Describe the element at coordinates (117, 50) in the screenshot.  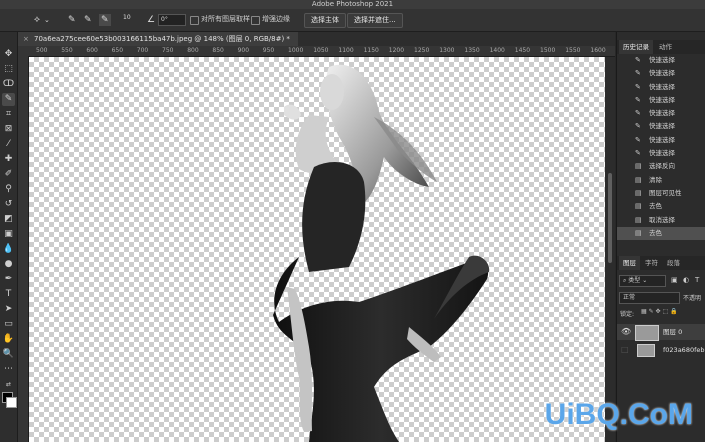
I see `ruler-tick-label: 650` at that location.